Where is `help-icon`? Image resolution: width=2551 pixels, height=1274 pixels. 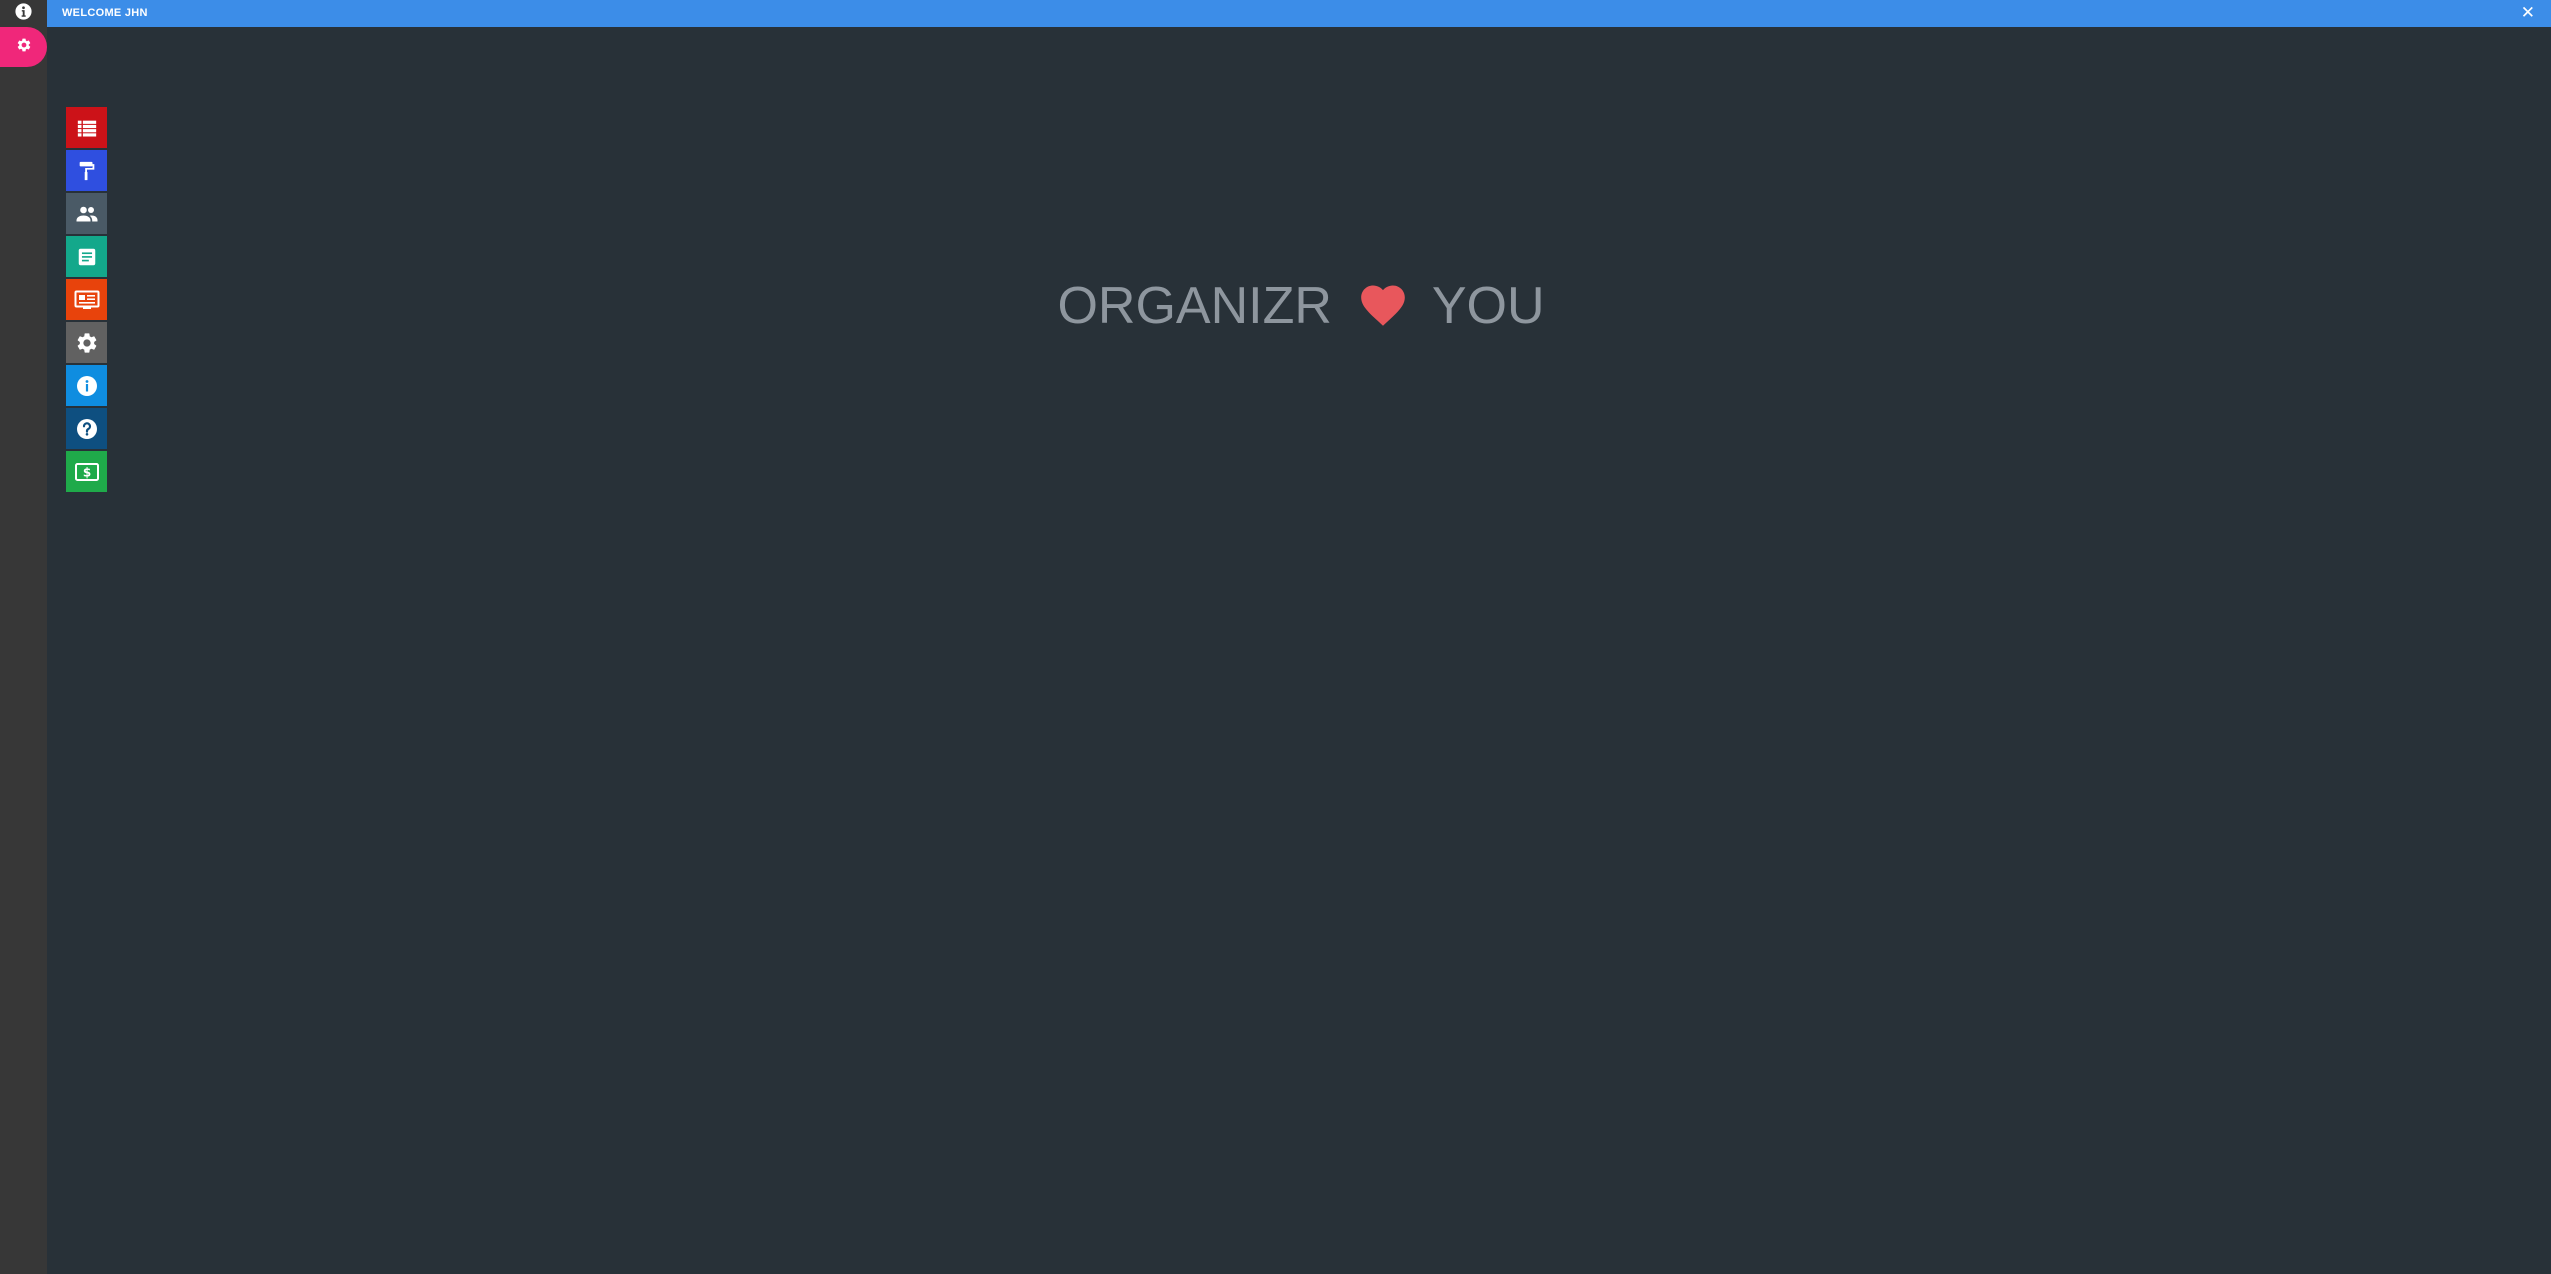
help-icon is located at coordinates (87, 429).